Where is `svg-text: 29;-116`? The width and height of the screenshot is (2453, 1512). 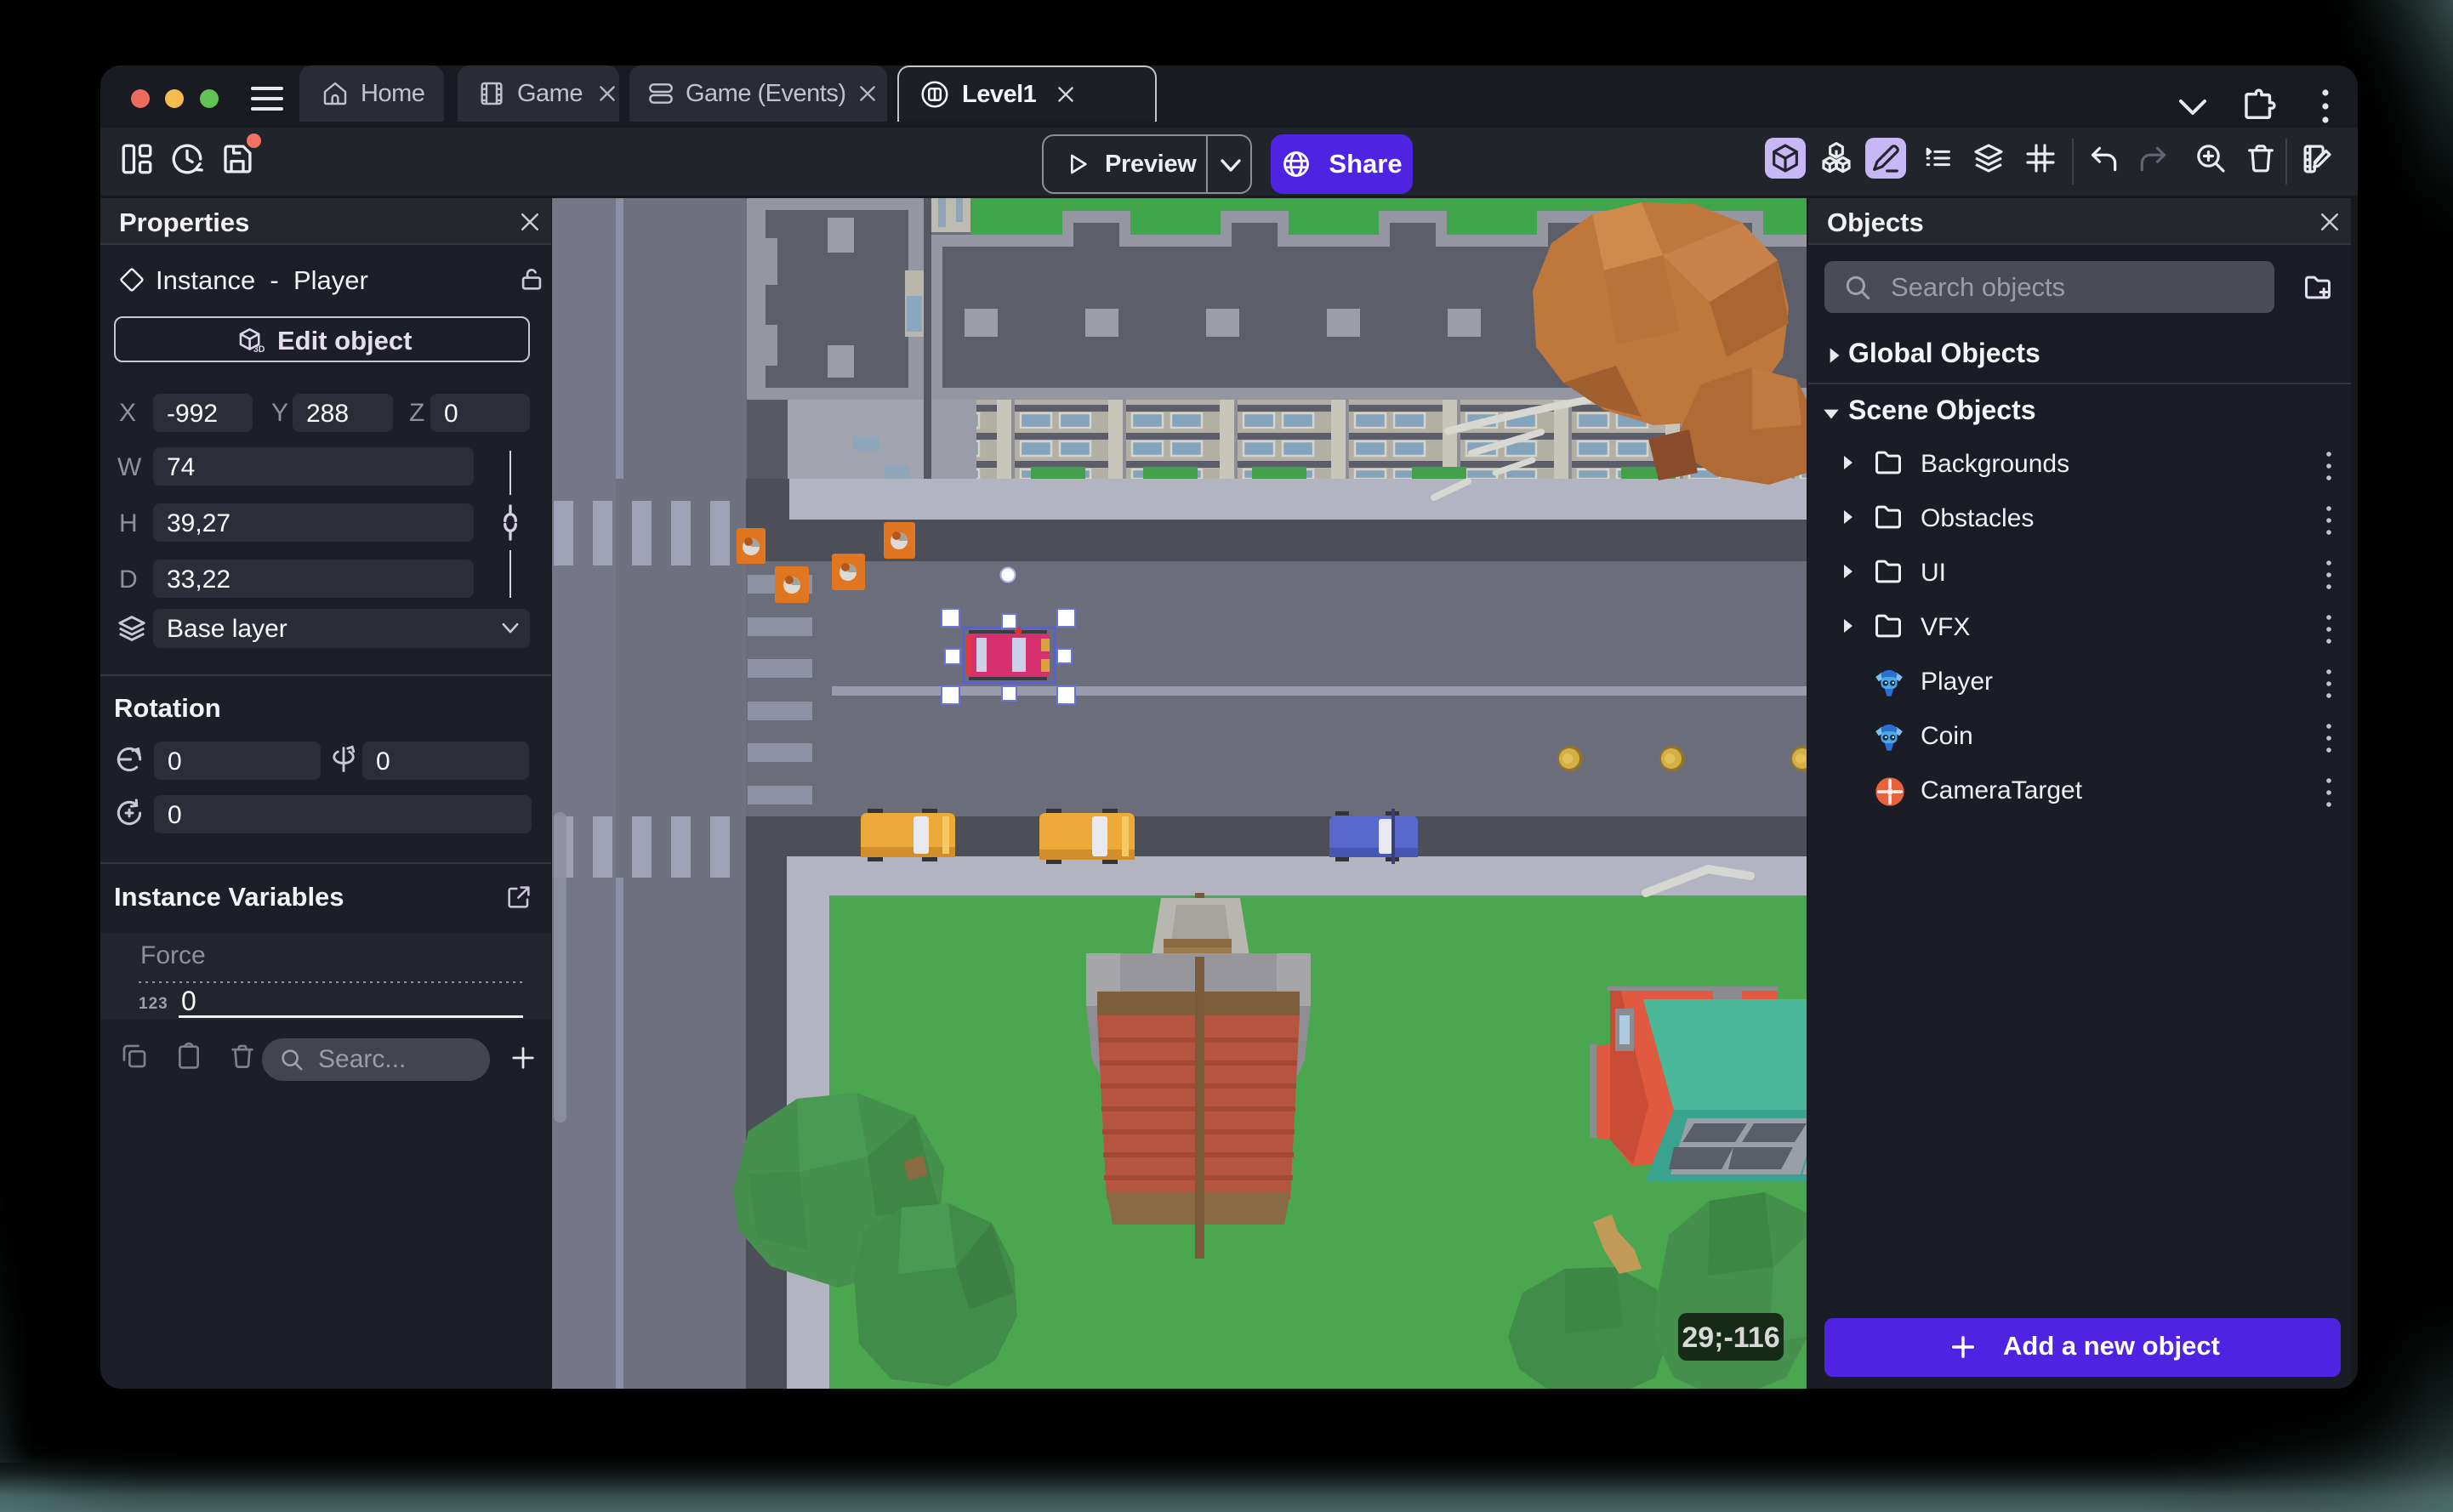 svg-text: 29;-116 is located at coordinates (1730, 1338).